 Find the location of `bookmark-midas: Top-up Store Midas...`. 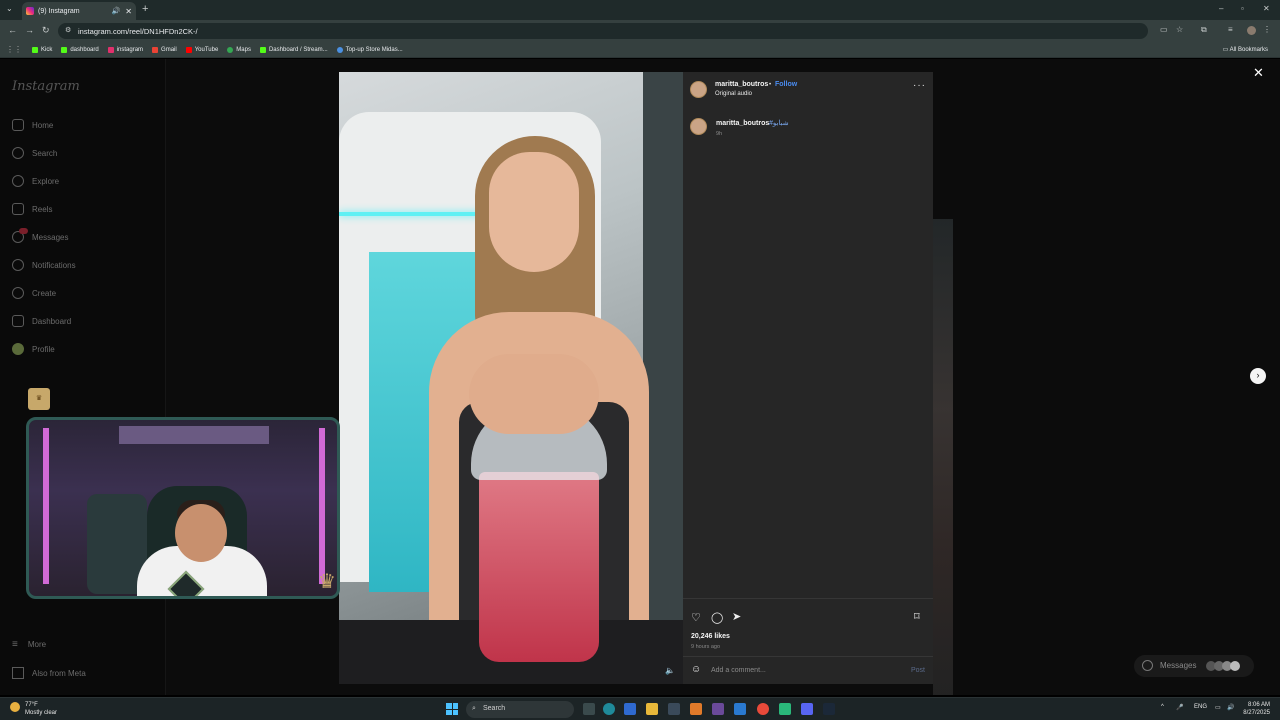

bookmark-midas: Top-up Store Midas... is located at coordinates (369, 49).